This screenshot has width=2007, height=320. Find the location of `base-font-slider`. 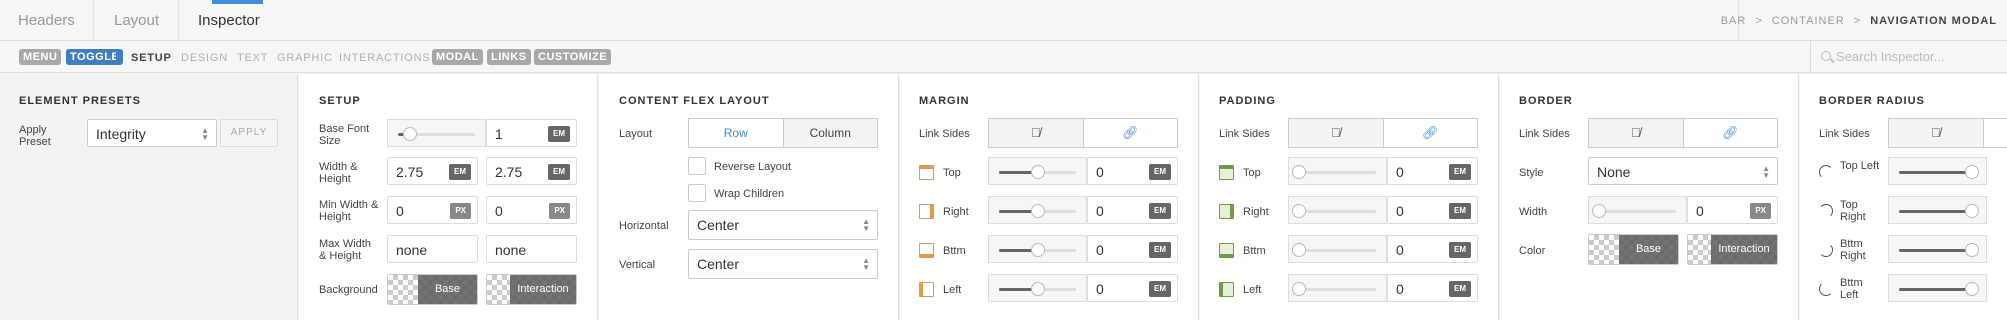

base-font-slider is located at coordinates (436, 133).